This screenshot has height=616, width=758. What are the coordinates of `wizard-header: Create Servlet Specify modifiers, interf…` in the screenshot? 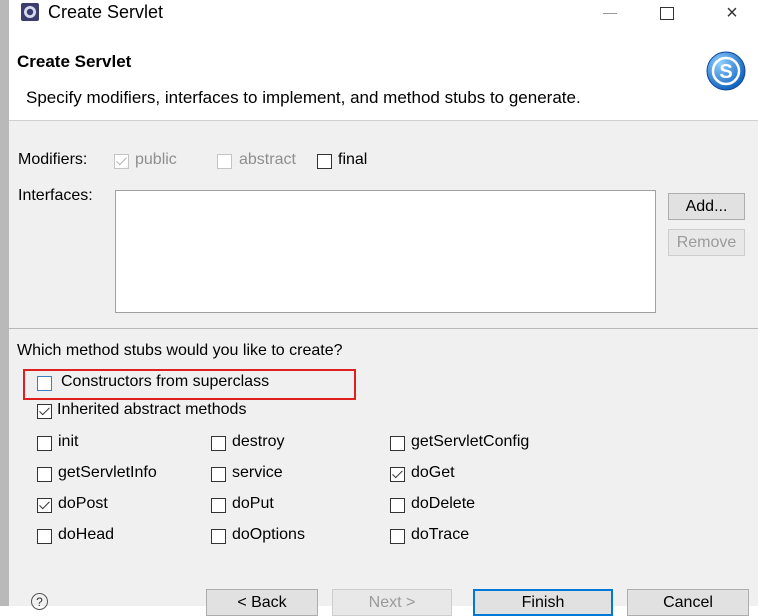 It's located at (383, 75).